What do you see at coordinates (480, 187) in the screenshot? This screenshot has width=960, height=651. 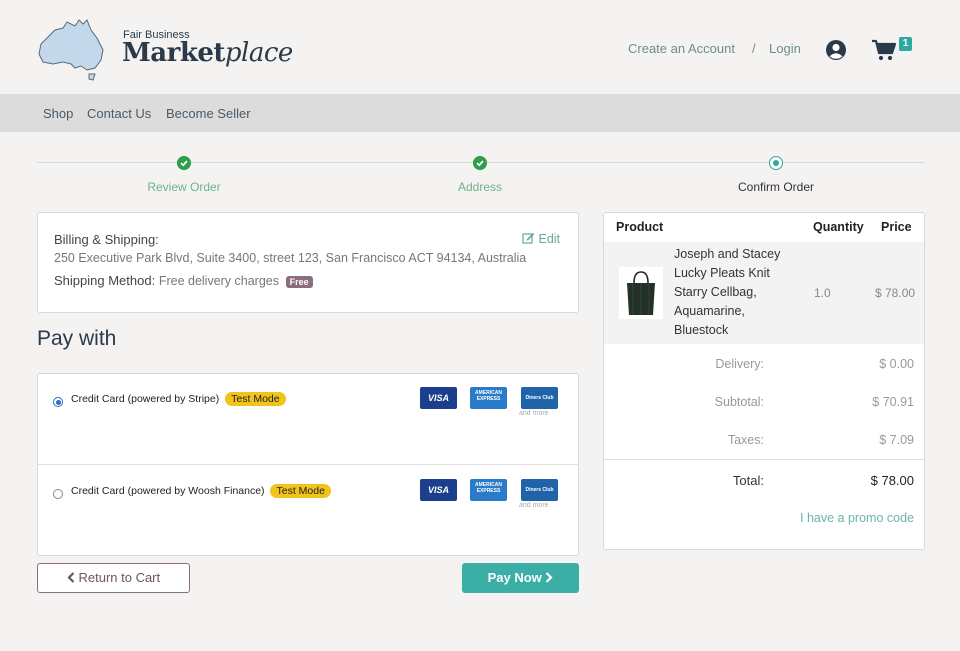 I see `step-address: Address` at bounding box center [480, 187].